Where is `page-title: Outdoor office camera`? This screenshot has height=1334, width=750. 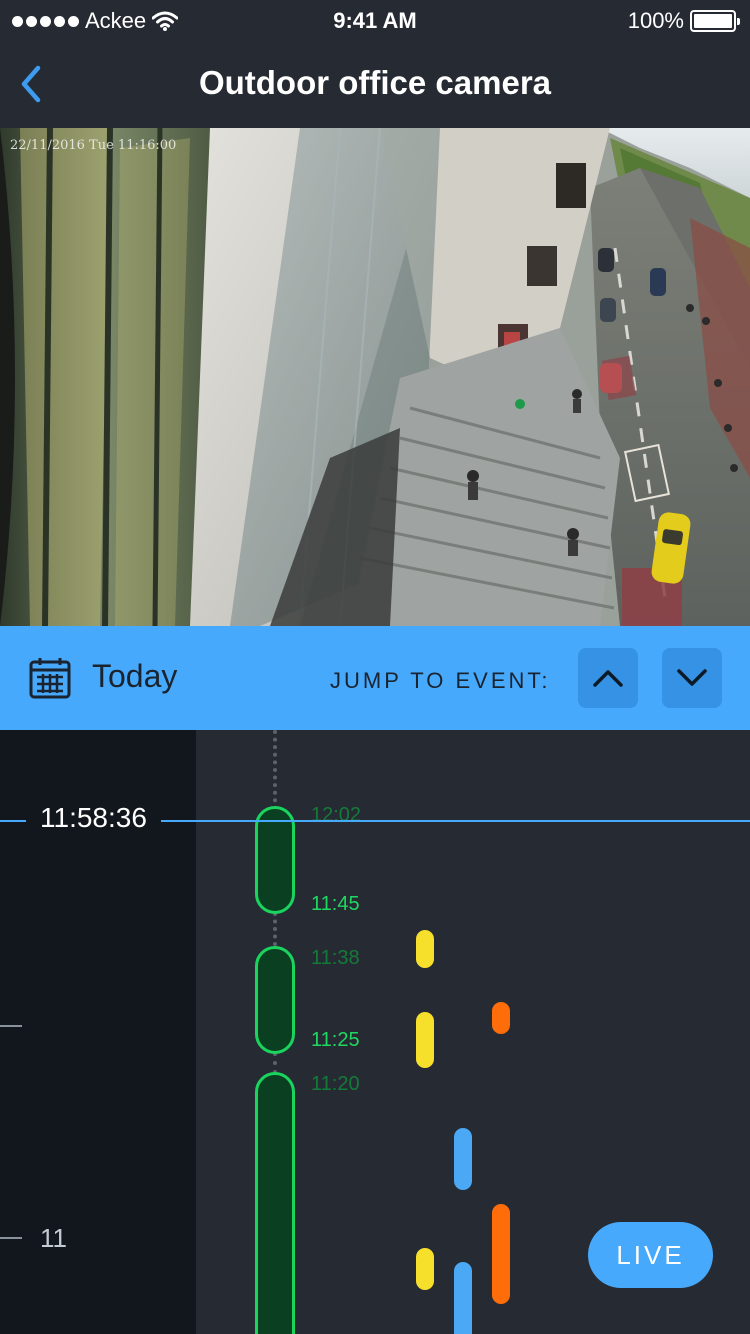 page-title: Outdoor office camera is located at coordinates (375, 82).